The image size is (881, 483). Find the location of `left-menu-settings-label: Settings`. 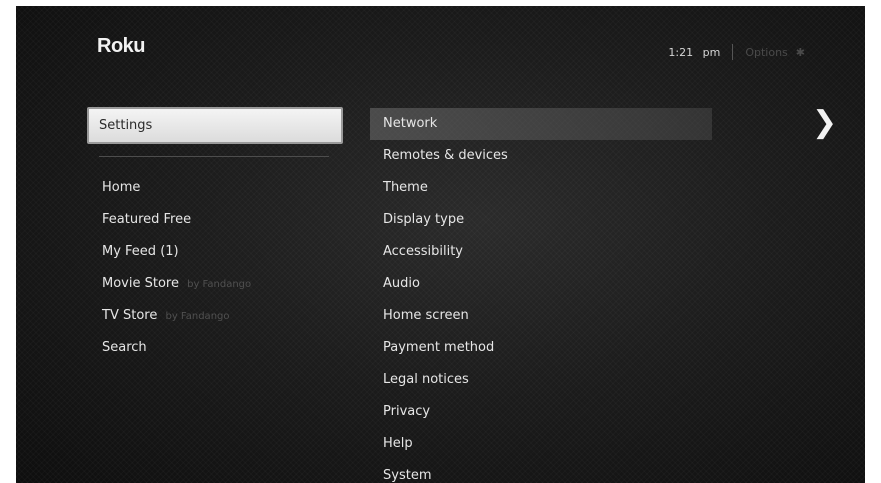

left-menu-settings-label: Settings is located at coordinates (126, 125).